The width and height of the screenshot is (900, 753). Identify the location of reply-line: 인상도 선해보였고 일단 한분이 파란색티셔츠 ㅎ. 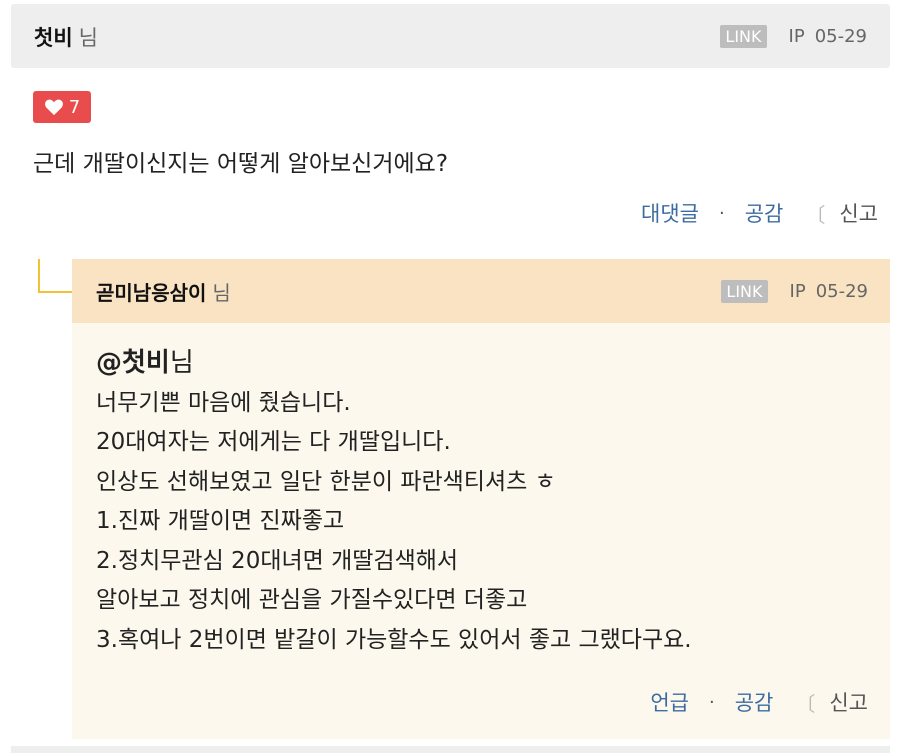
(326, 481).